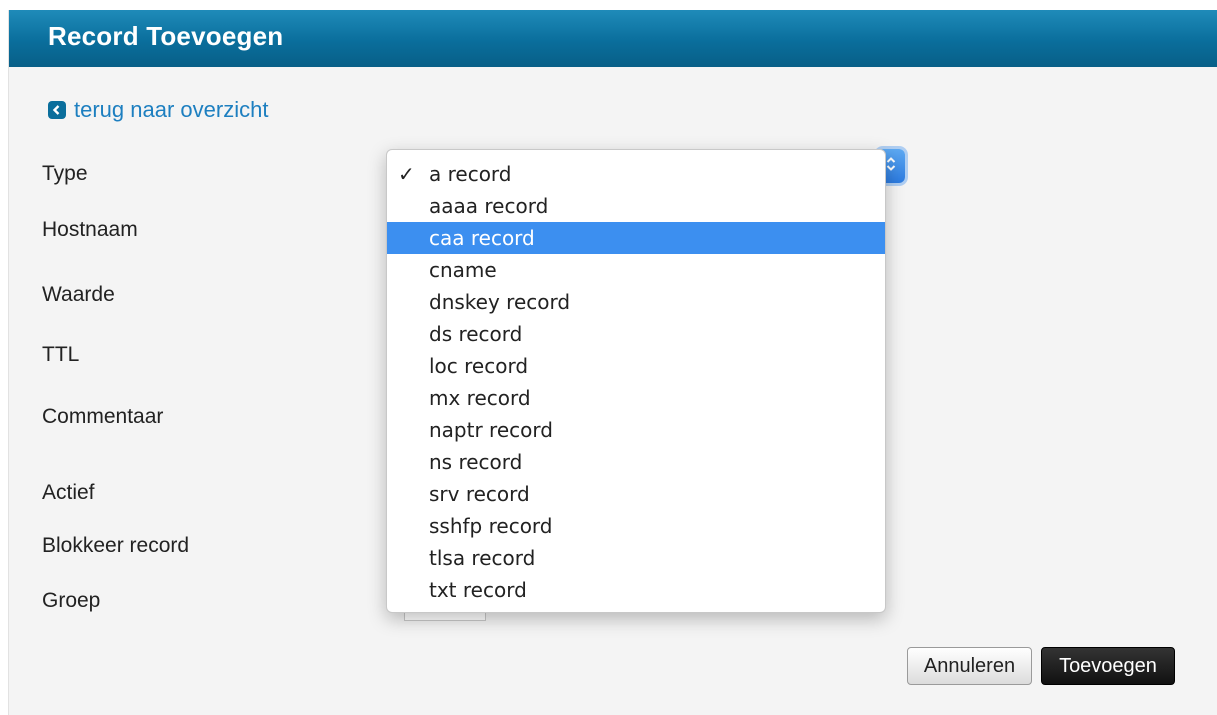  I want to click on group-label: Groep, so click(71, 600).